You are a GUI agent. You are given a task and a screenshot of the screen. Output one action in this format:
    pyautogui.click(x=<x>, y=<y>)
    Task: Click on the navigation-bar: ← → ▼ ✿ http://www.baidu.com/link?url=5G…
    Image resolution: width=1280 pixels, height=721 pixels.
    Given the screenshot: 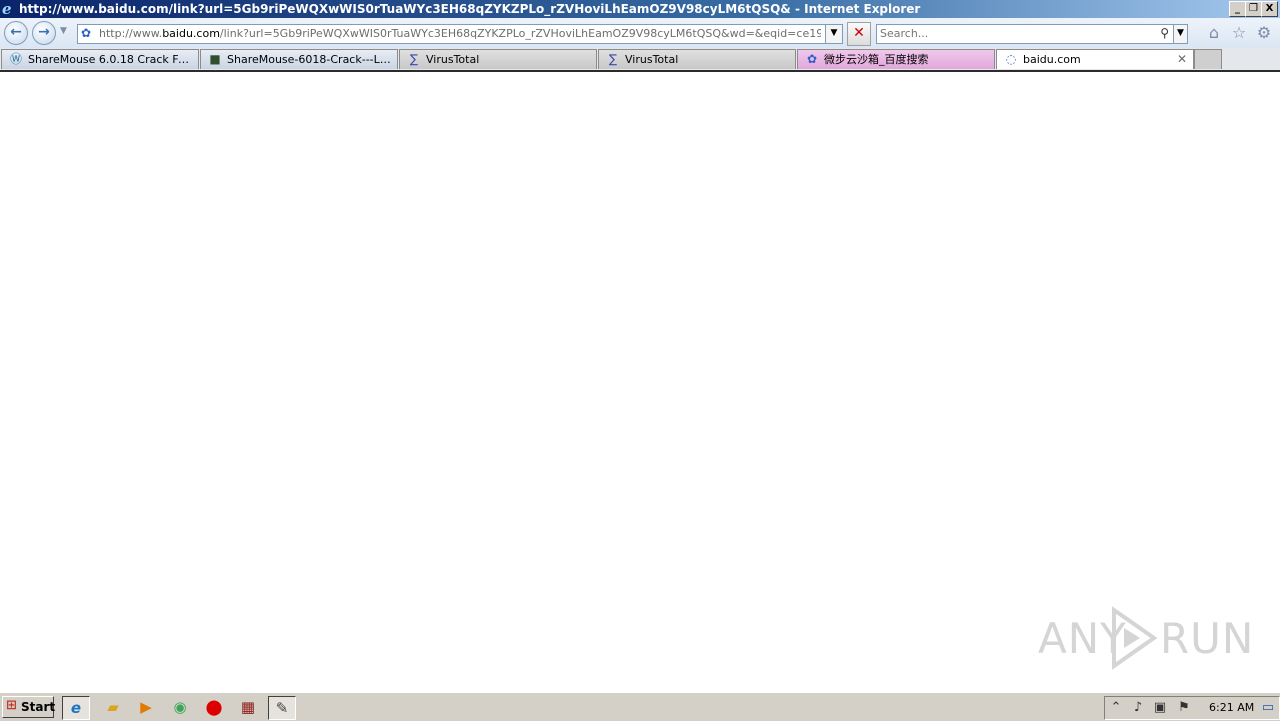 What is the action you would take?
    pyautogui.click(x=640, y=33)
    